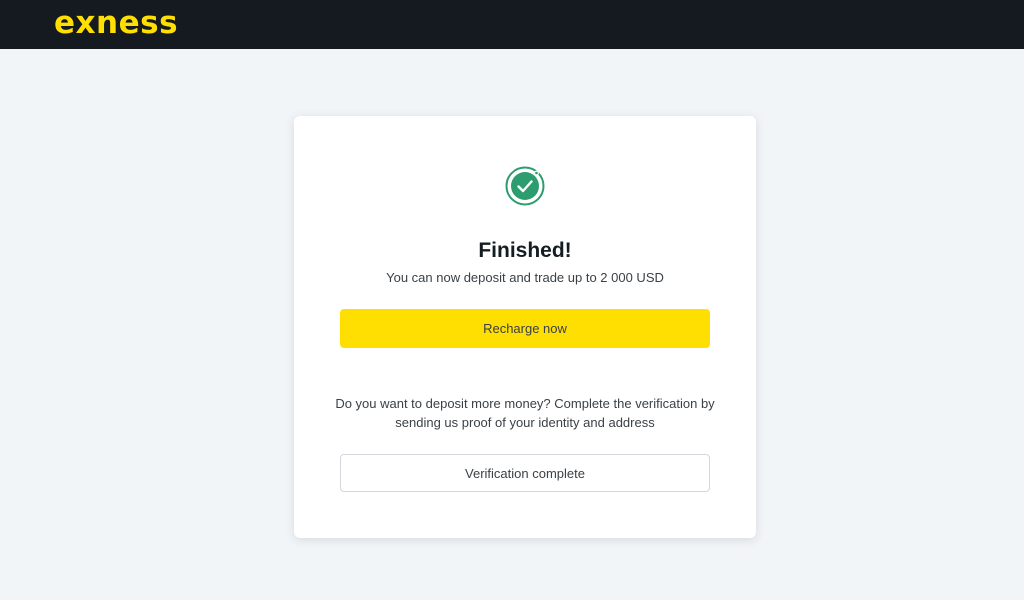 The width and height of the screenshot is (1024, 600). I want to click on dialog-title: Finished!, so click(525, 250).